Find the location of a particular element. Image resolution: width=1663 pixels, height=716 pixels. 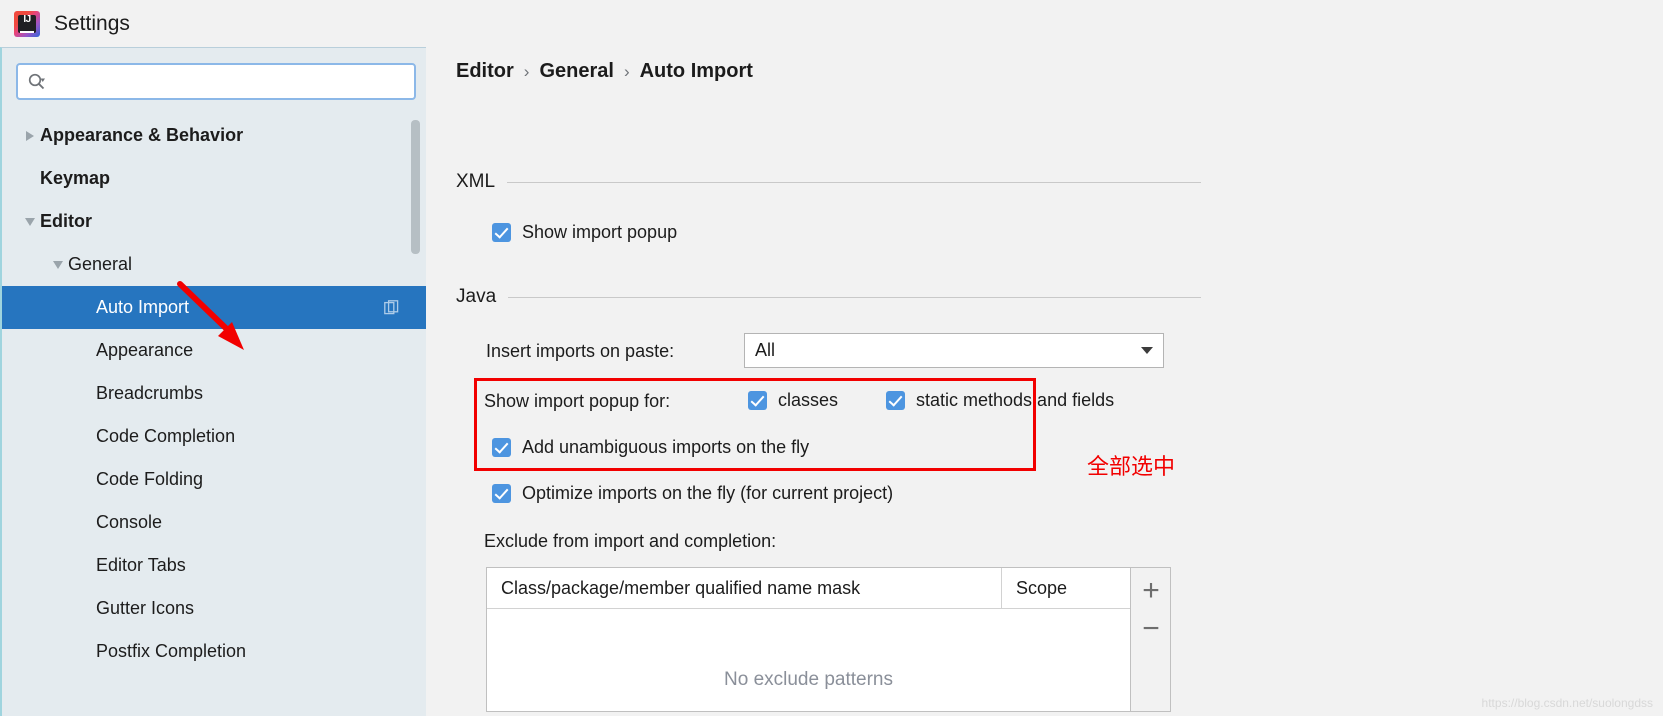

sidebar-item-code-completion: Code Completion is located at coordinates (215, 436).